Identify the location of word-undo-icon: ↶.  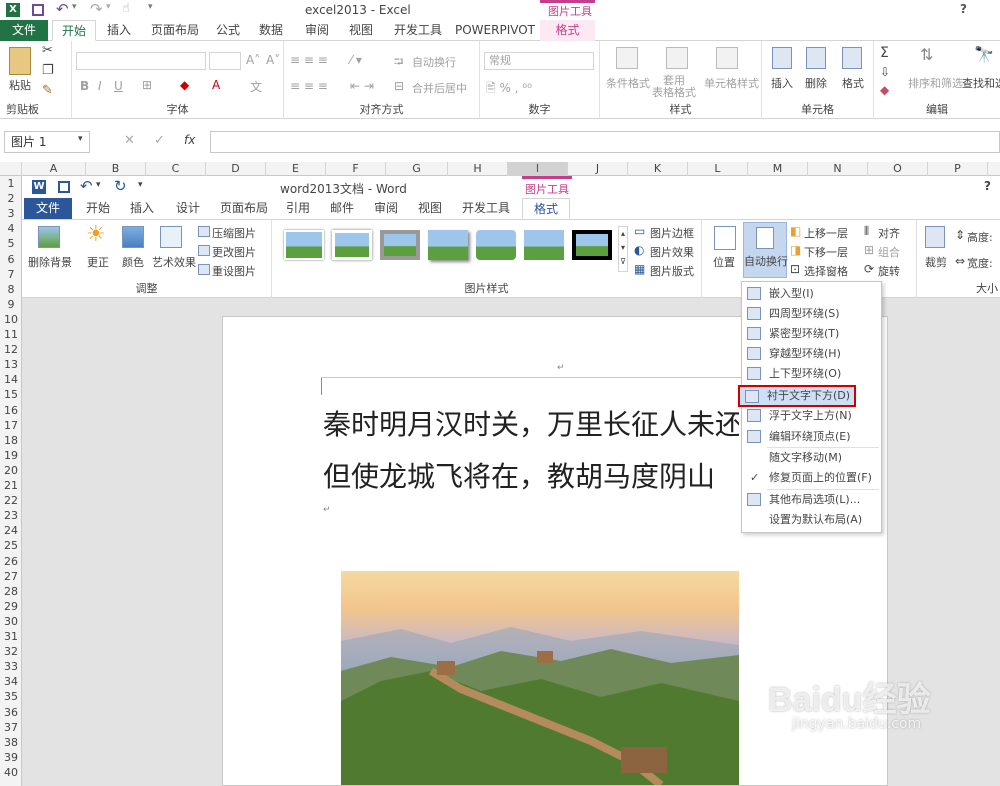
(86, 186).